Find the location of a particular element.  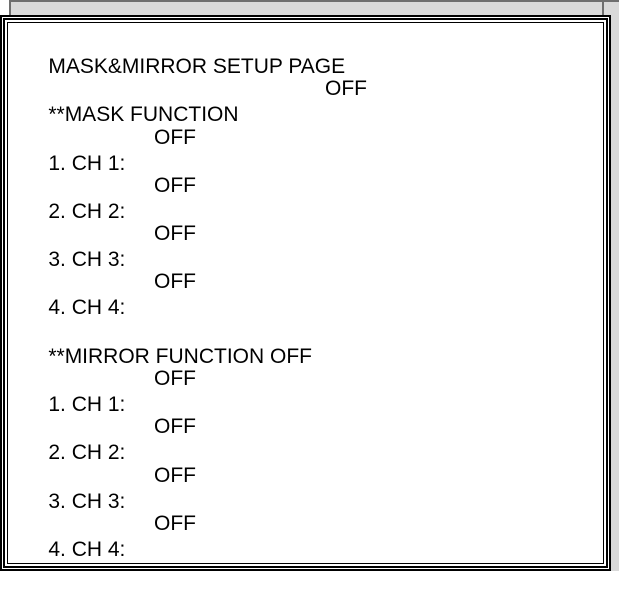

mask-ch4-value: OFF is located at coordinates (175, 282).